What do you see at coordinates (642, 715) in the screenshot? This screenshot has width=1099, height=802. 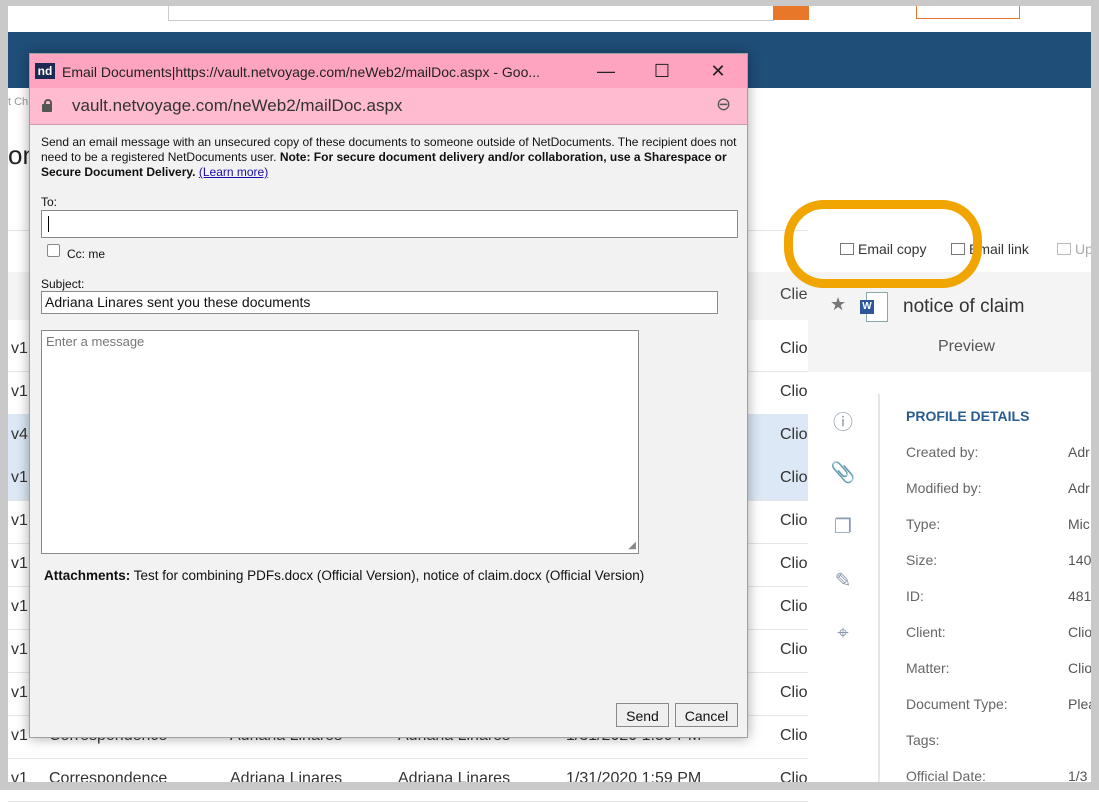 I see `send-button: Send` at bounding box center [642, 715].